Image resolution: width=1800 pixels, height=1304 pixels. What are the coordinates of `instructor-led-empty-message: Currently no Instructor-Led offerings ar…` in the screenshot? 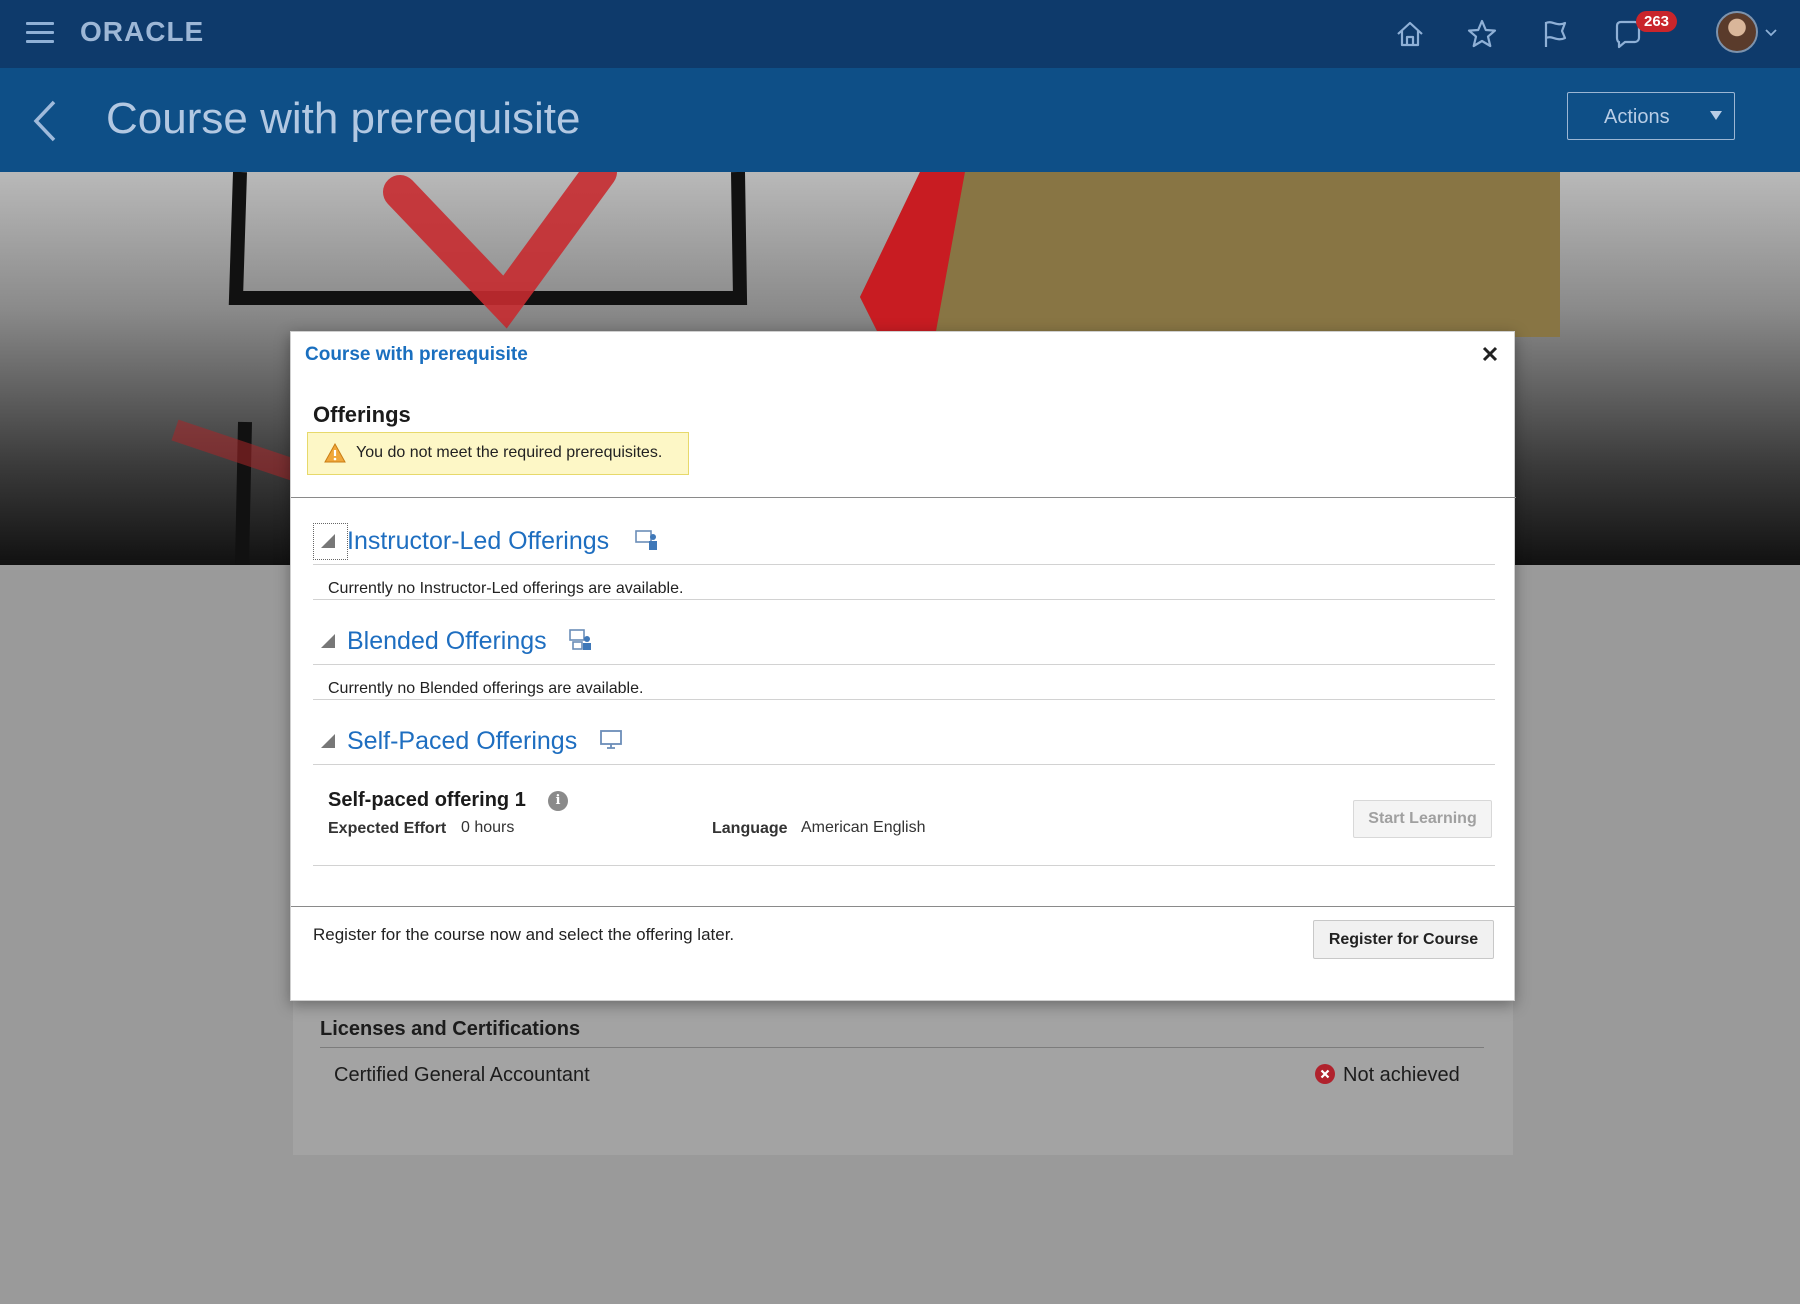 It's located at (506, 588).